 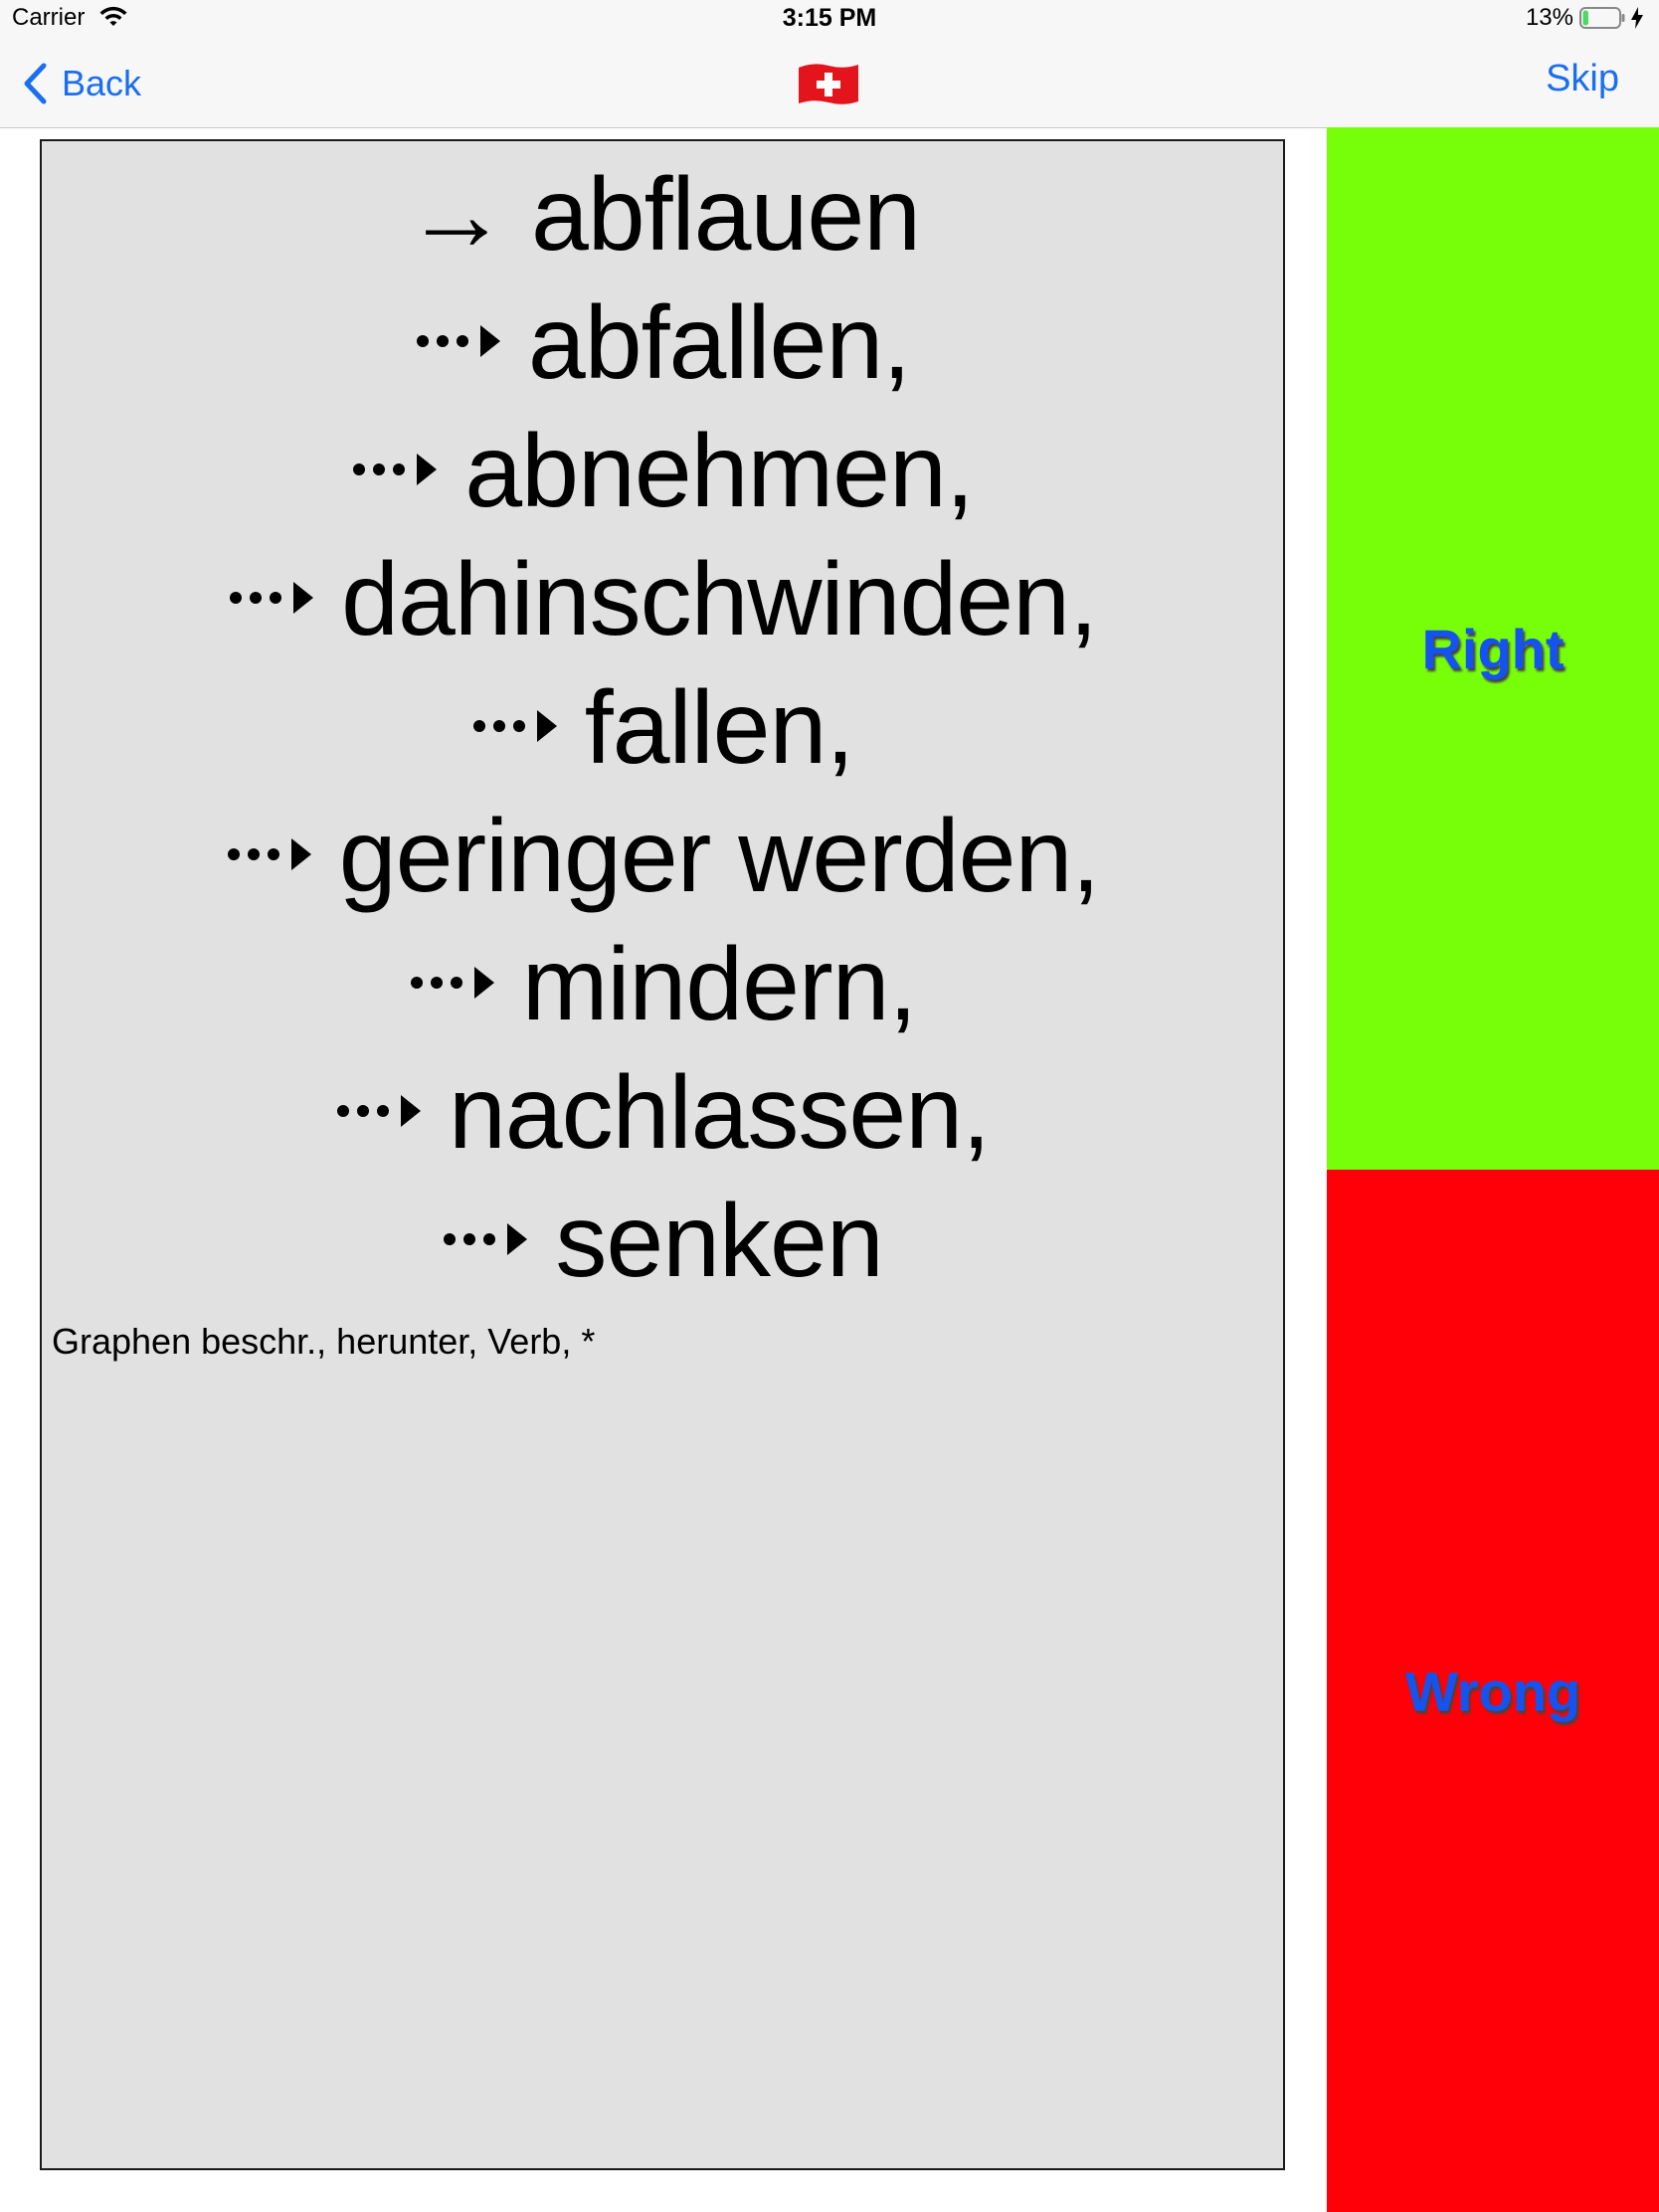 I want to click on headword-line: → abflauen, so click(x=662, y=215).